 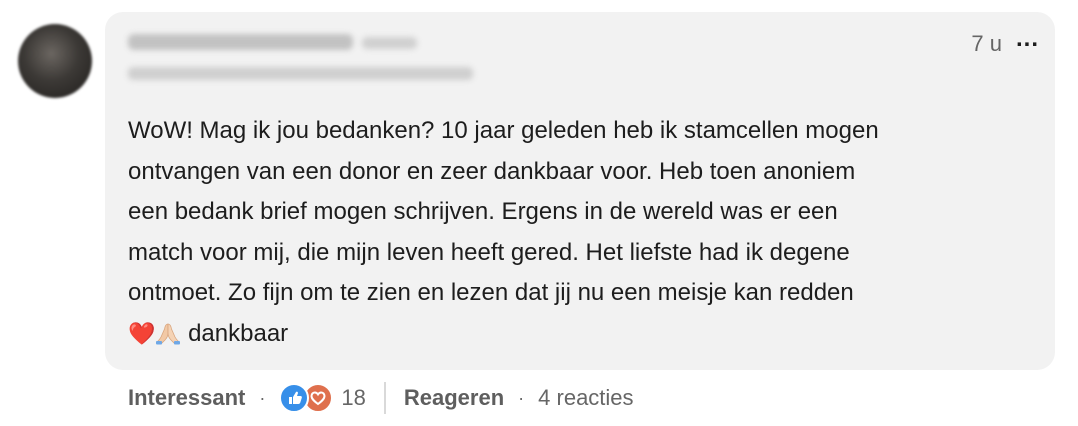 What do you see at coordinates (186, 398) in the screenshot?
I see `react-button: Interessant` at bounding box center [186, 398].